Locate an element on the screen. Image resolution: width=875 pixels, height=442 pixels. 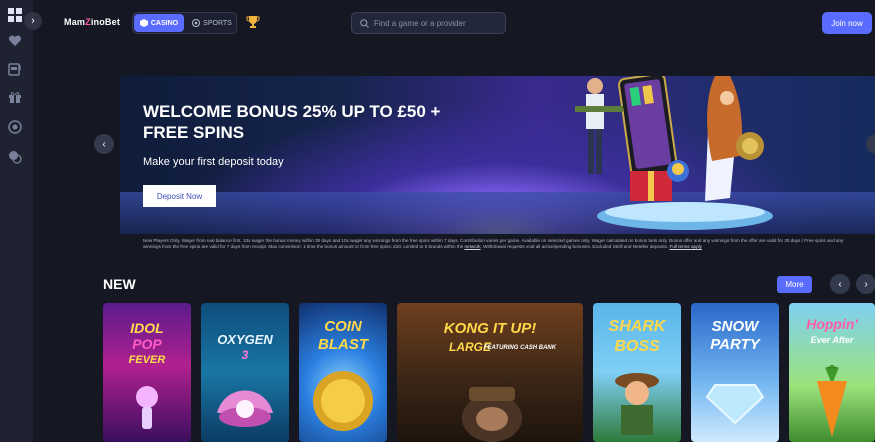
chip-icon is located at coordinates (16, 128).